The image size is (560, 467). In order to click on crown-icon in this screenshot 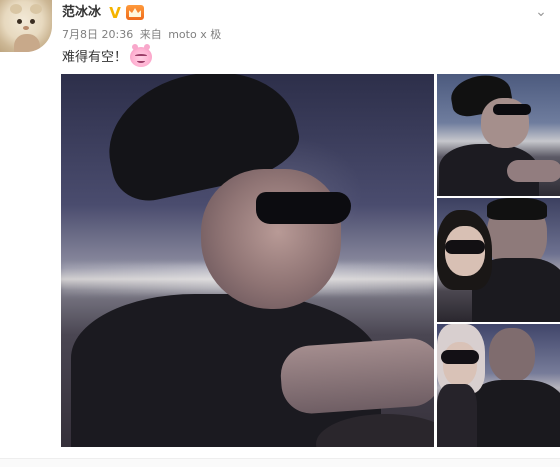, I will do `click(135, 12)`.